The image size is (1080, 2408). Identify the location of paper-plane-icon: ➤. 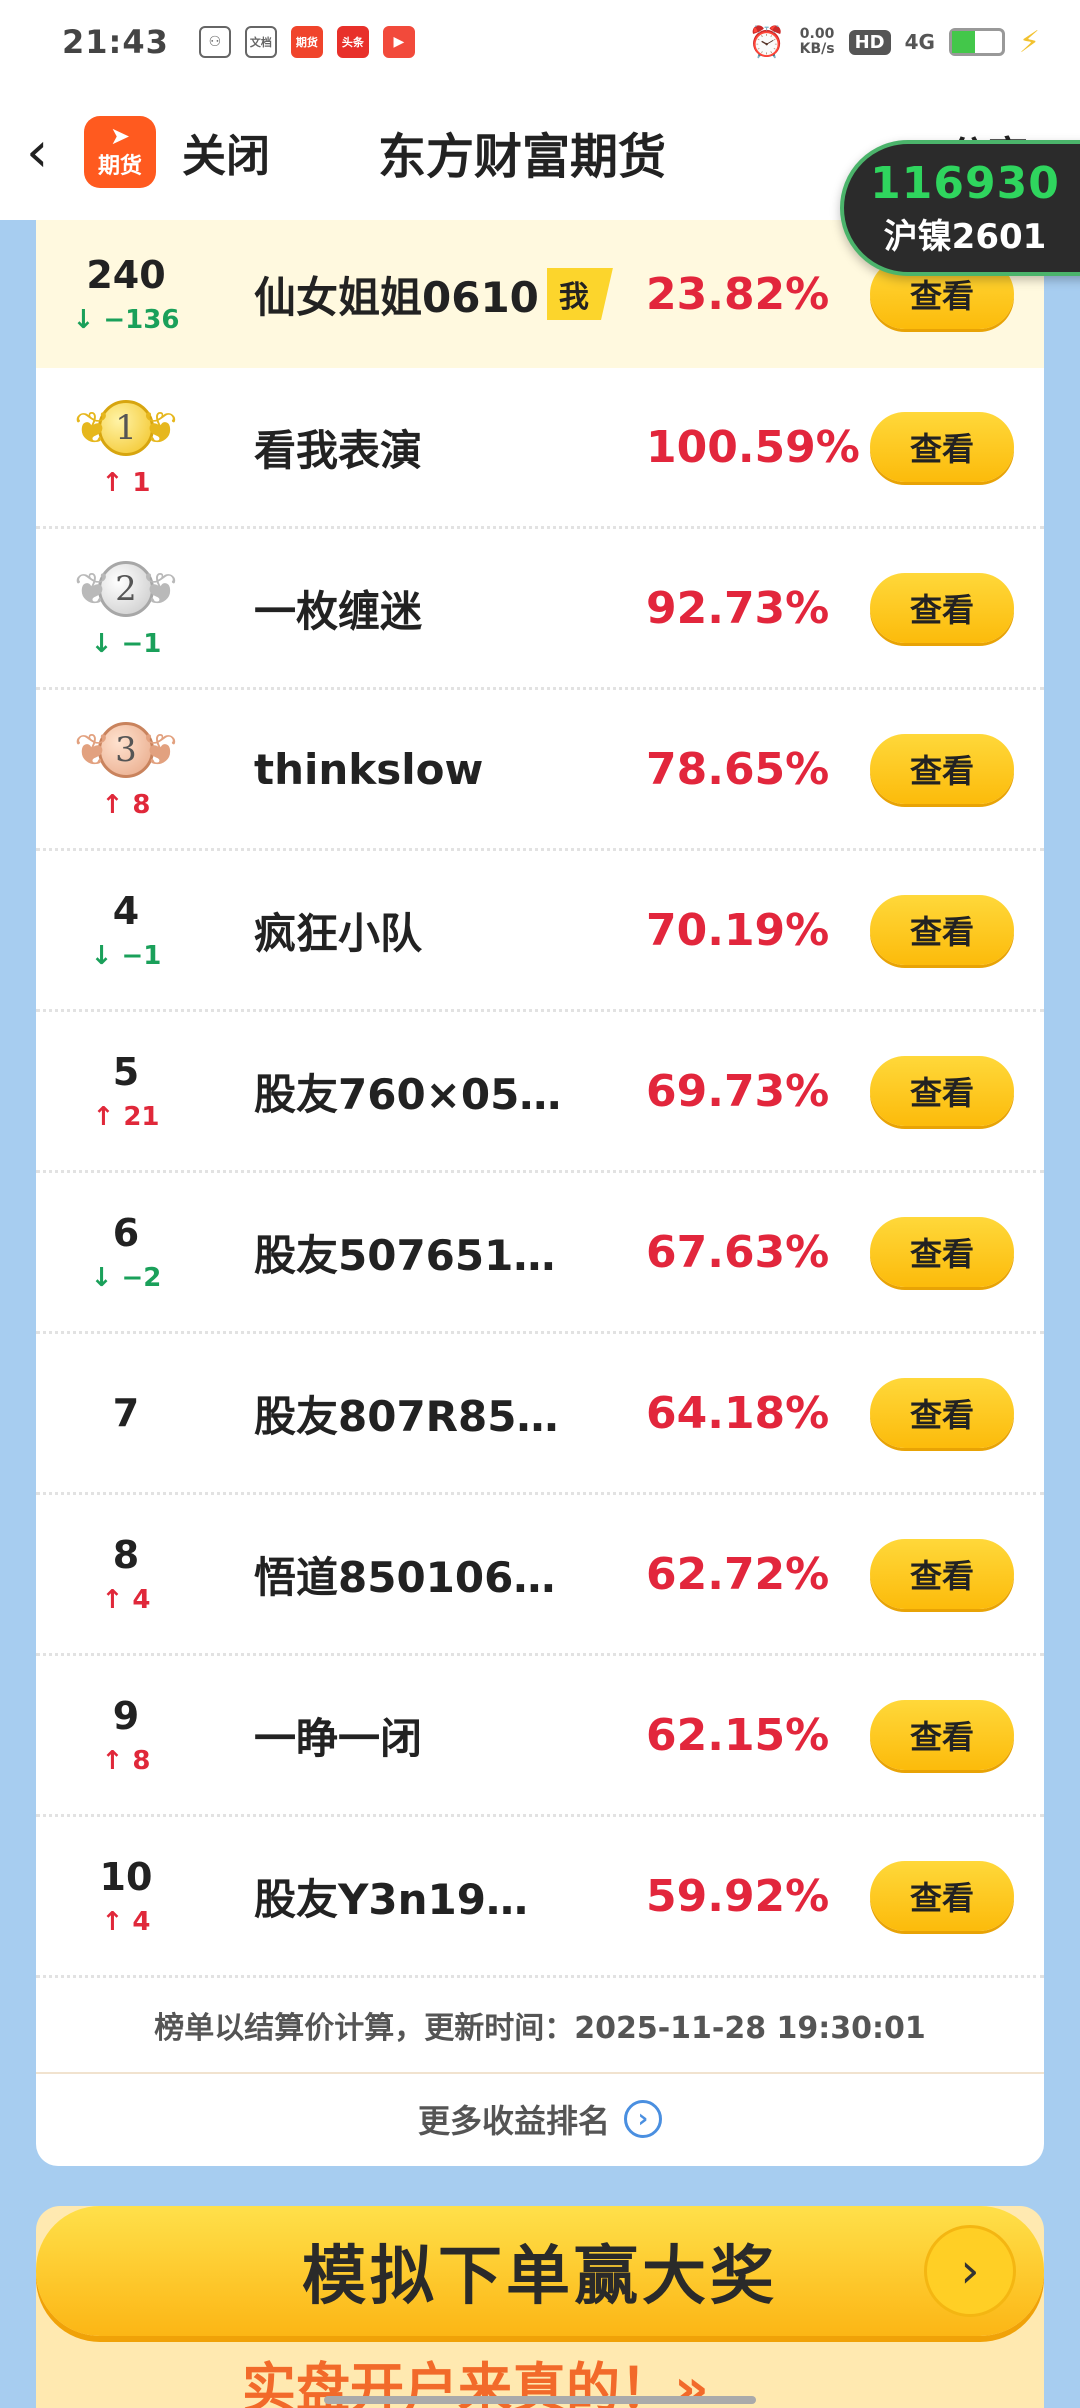
(120, 136).